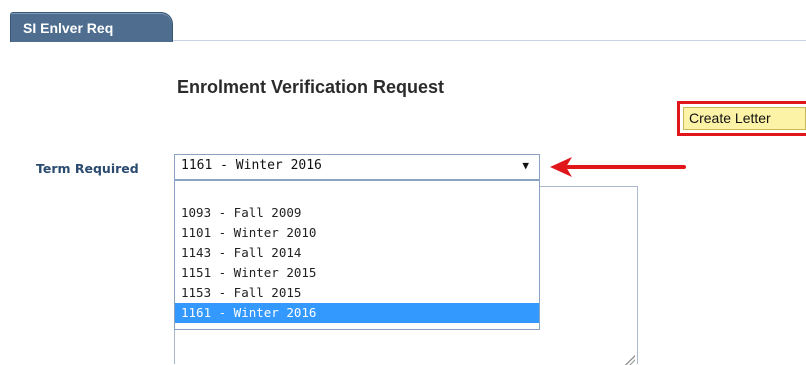 This screenshot has width=806, height=365. What do you see at coordinates (357, 213) in the screenshot?
I see `term-option-1093: 1093 - Fall 2009` at bounding box center [357, 213].